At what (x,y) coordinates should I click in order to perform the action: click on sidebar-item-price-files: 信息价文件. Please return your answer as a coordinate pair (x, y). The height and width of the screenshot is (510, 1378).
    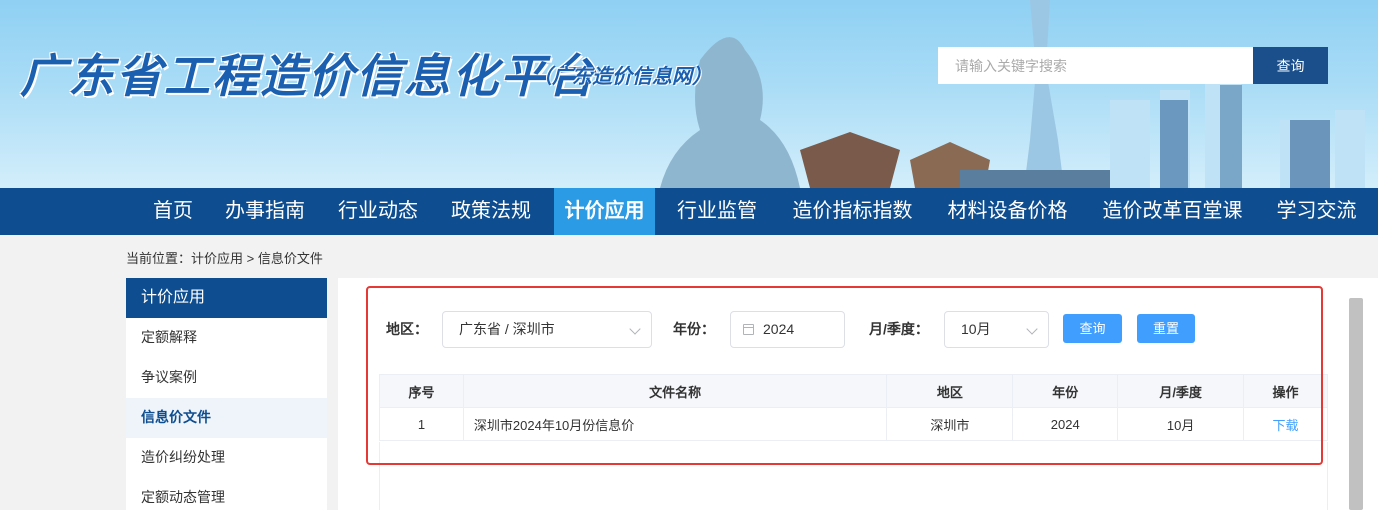
    Looking at the image, I should click on (226, 418).